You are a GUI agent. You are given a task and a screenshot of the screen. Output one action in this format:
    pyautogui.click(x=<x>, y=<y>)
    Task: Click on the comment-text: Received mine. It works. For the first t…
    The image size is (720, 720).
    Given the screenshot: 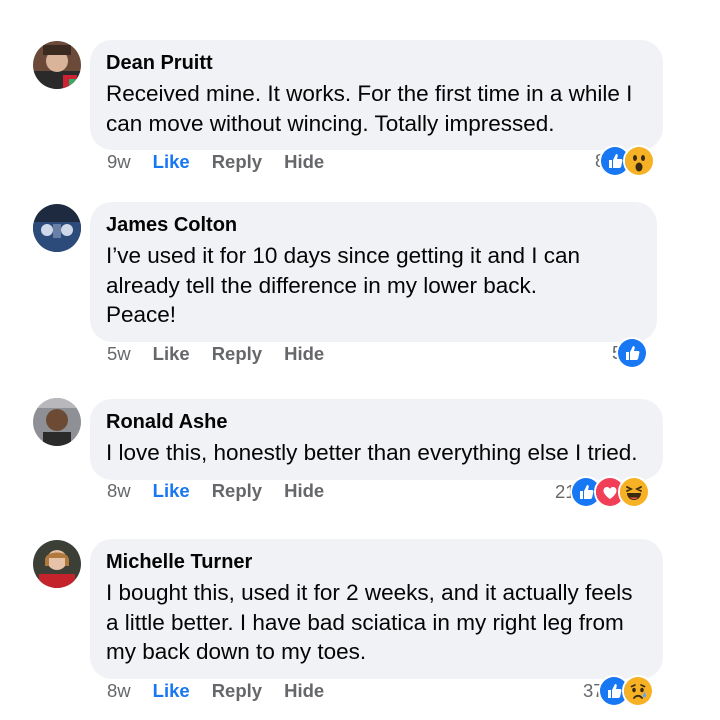 What is the action you would take?
    pyautogui.click(x=369, y=108)
    